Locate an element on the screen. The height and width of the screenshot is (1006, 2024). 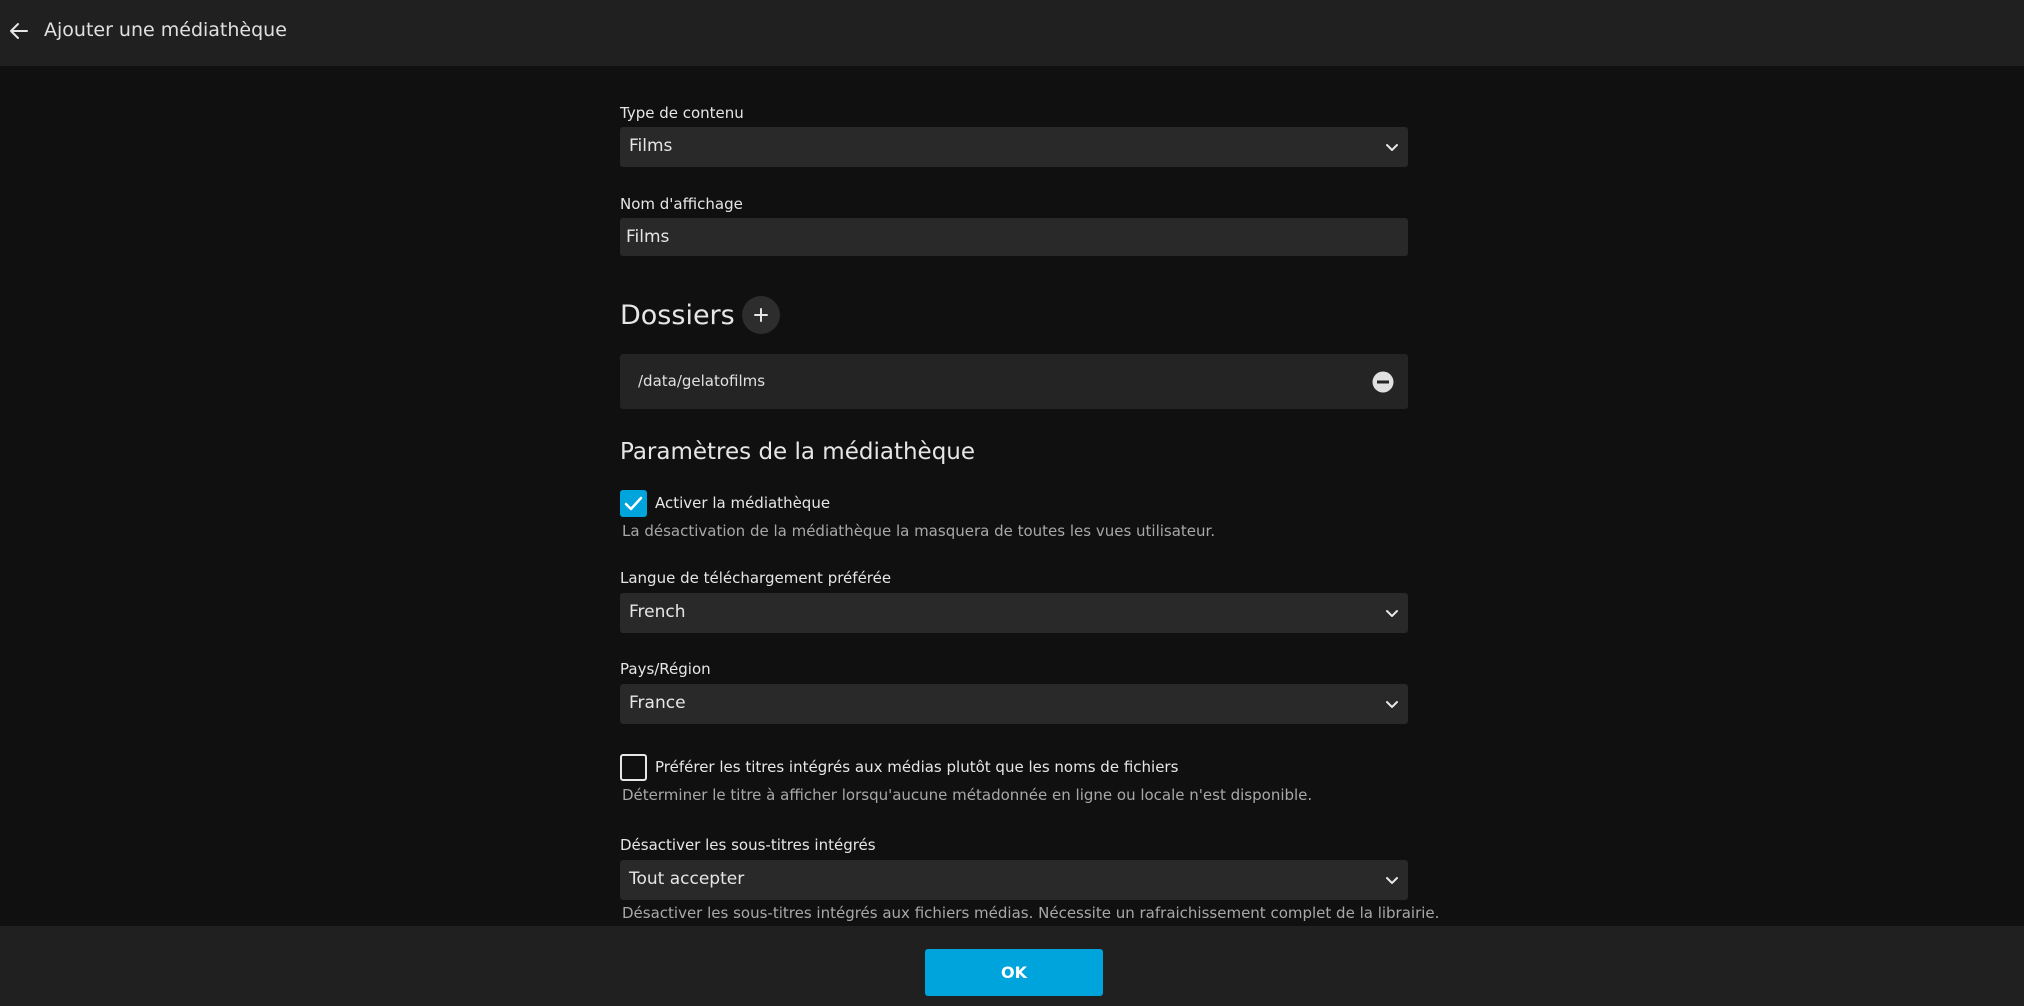
checkmark-icon is located at coordinates (633, 503).